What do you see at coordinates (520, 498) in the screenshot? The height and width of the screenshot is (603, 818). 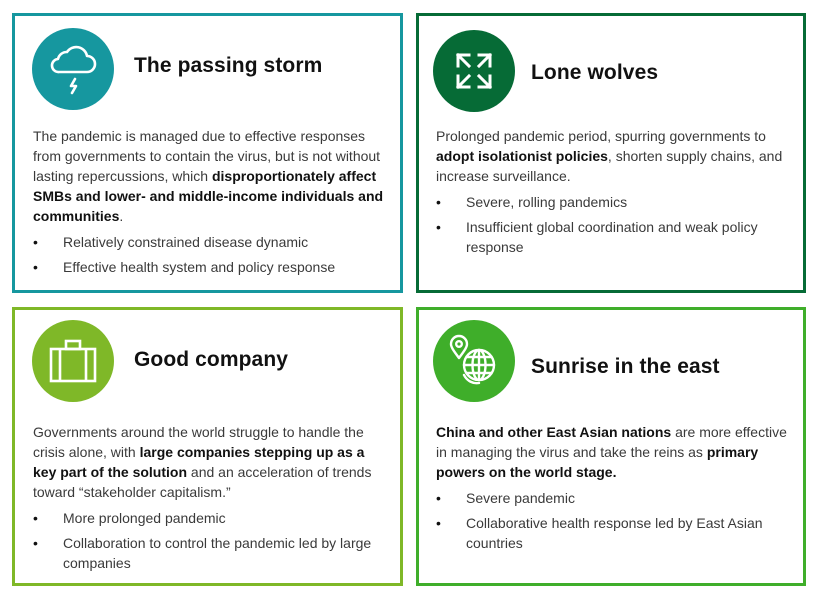 I see `bullet-text: Severe pandemic` at bounding box center [520, 498].